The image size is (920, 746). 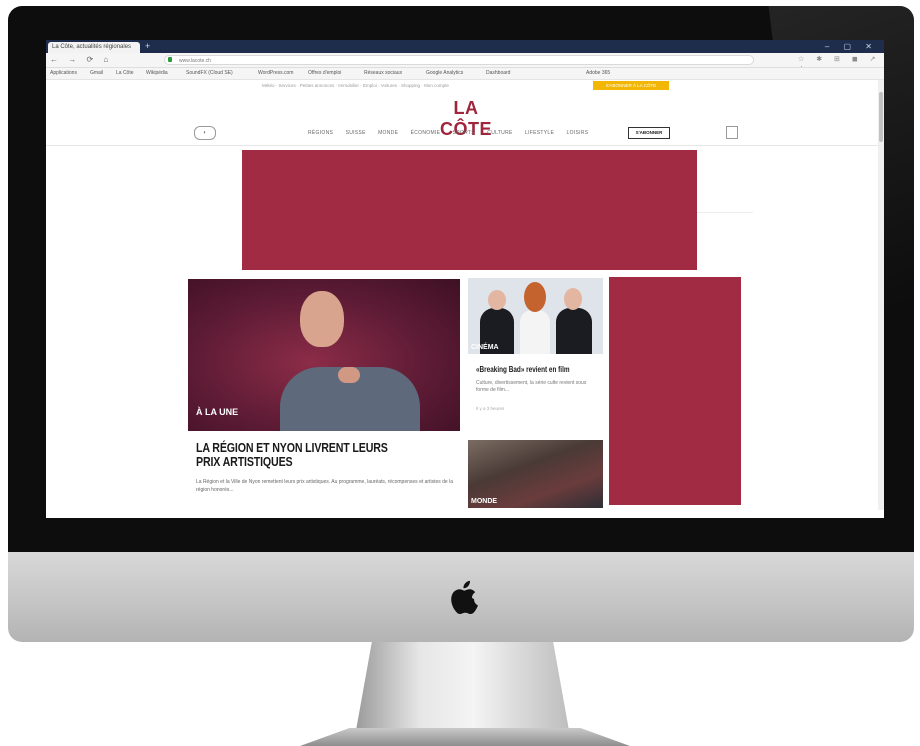 I want to click on bookmark-item: Offres d'emploi, so click(x=324, y=73).